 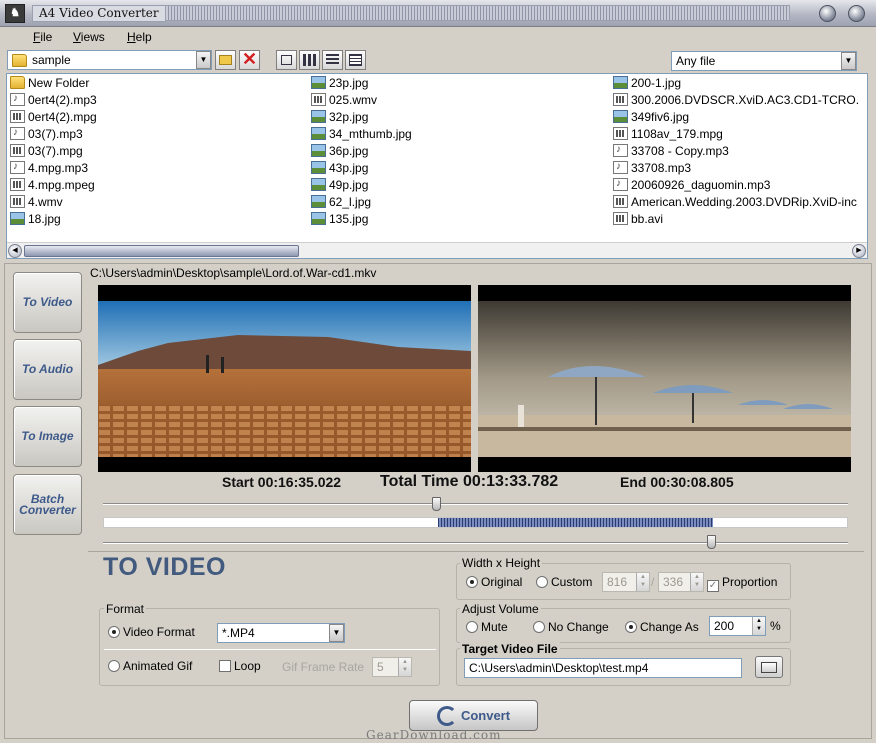 What do you see at coordinates (487, 627) in the screenshot?
I see `mute-radio: Mute` at bounding box center [487, 627].